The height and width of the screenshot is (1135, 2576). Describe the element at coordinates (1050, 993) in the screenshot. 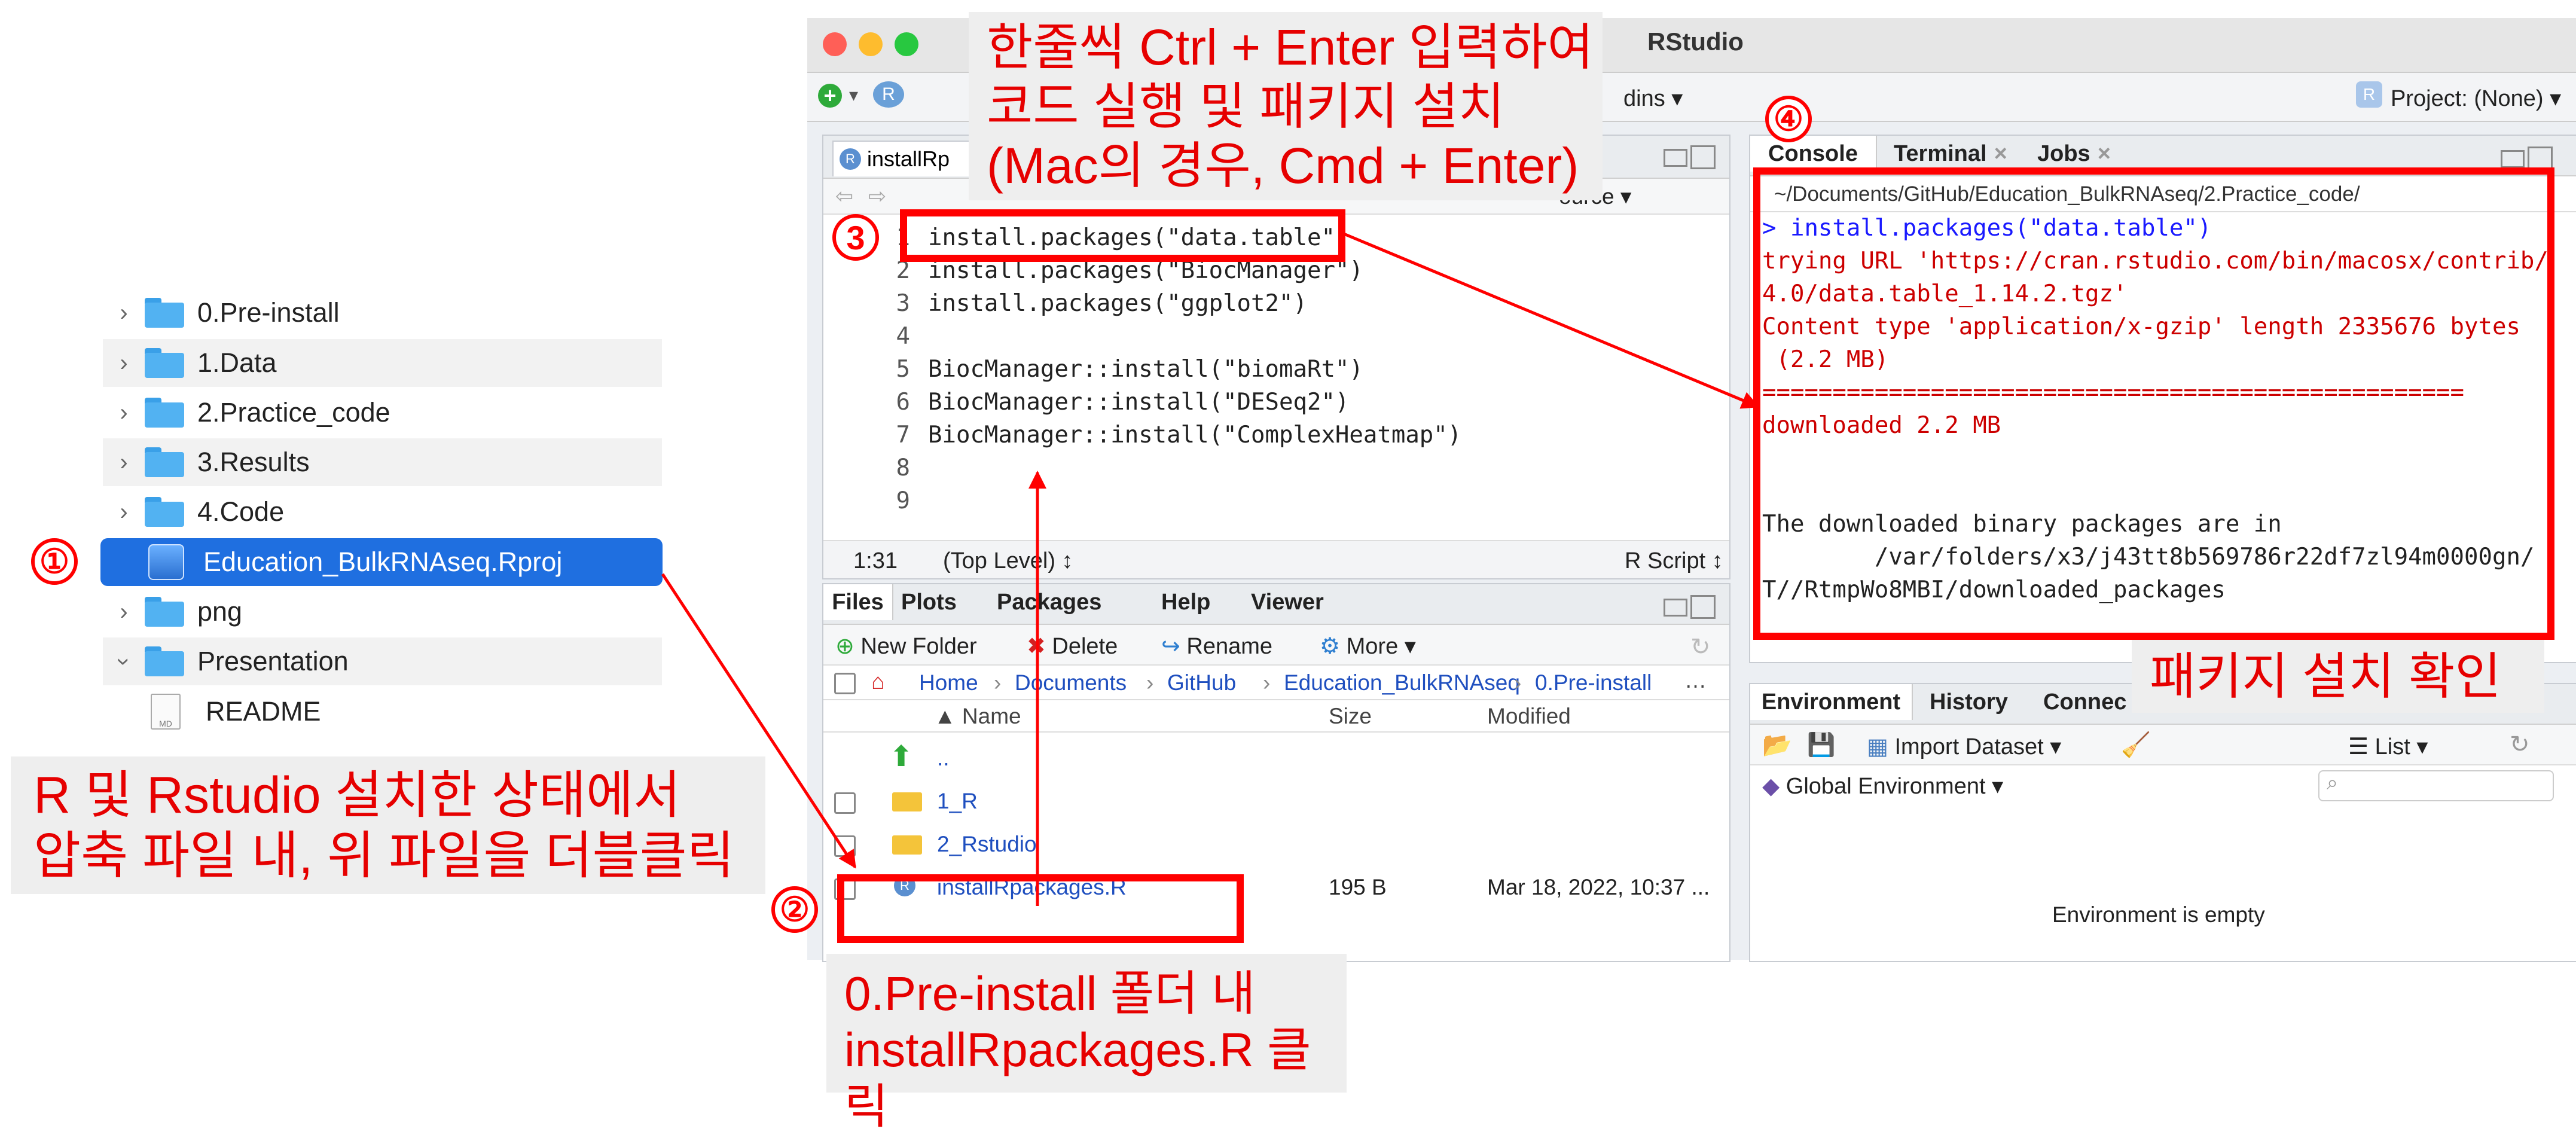

I see `note-line: 0.Pre-install 폴더 내` at that location.